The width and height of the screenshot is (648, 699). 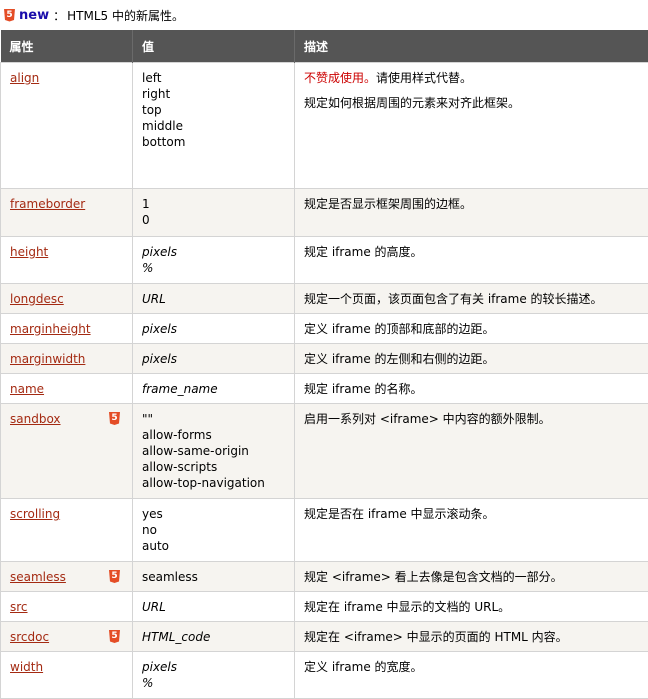 I want to click on attribute-link-marginwidth: marginwidth, so click(x=47, y=359).